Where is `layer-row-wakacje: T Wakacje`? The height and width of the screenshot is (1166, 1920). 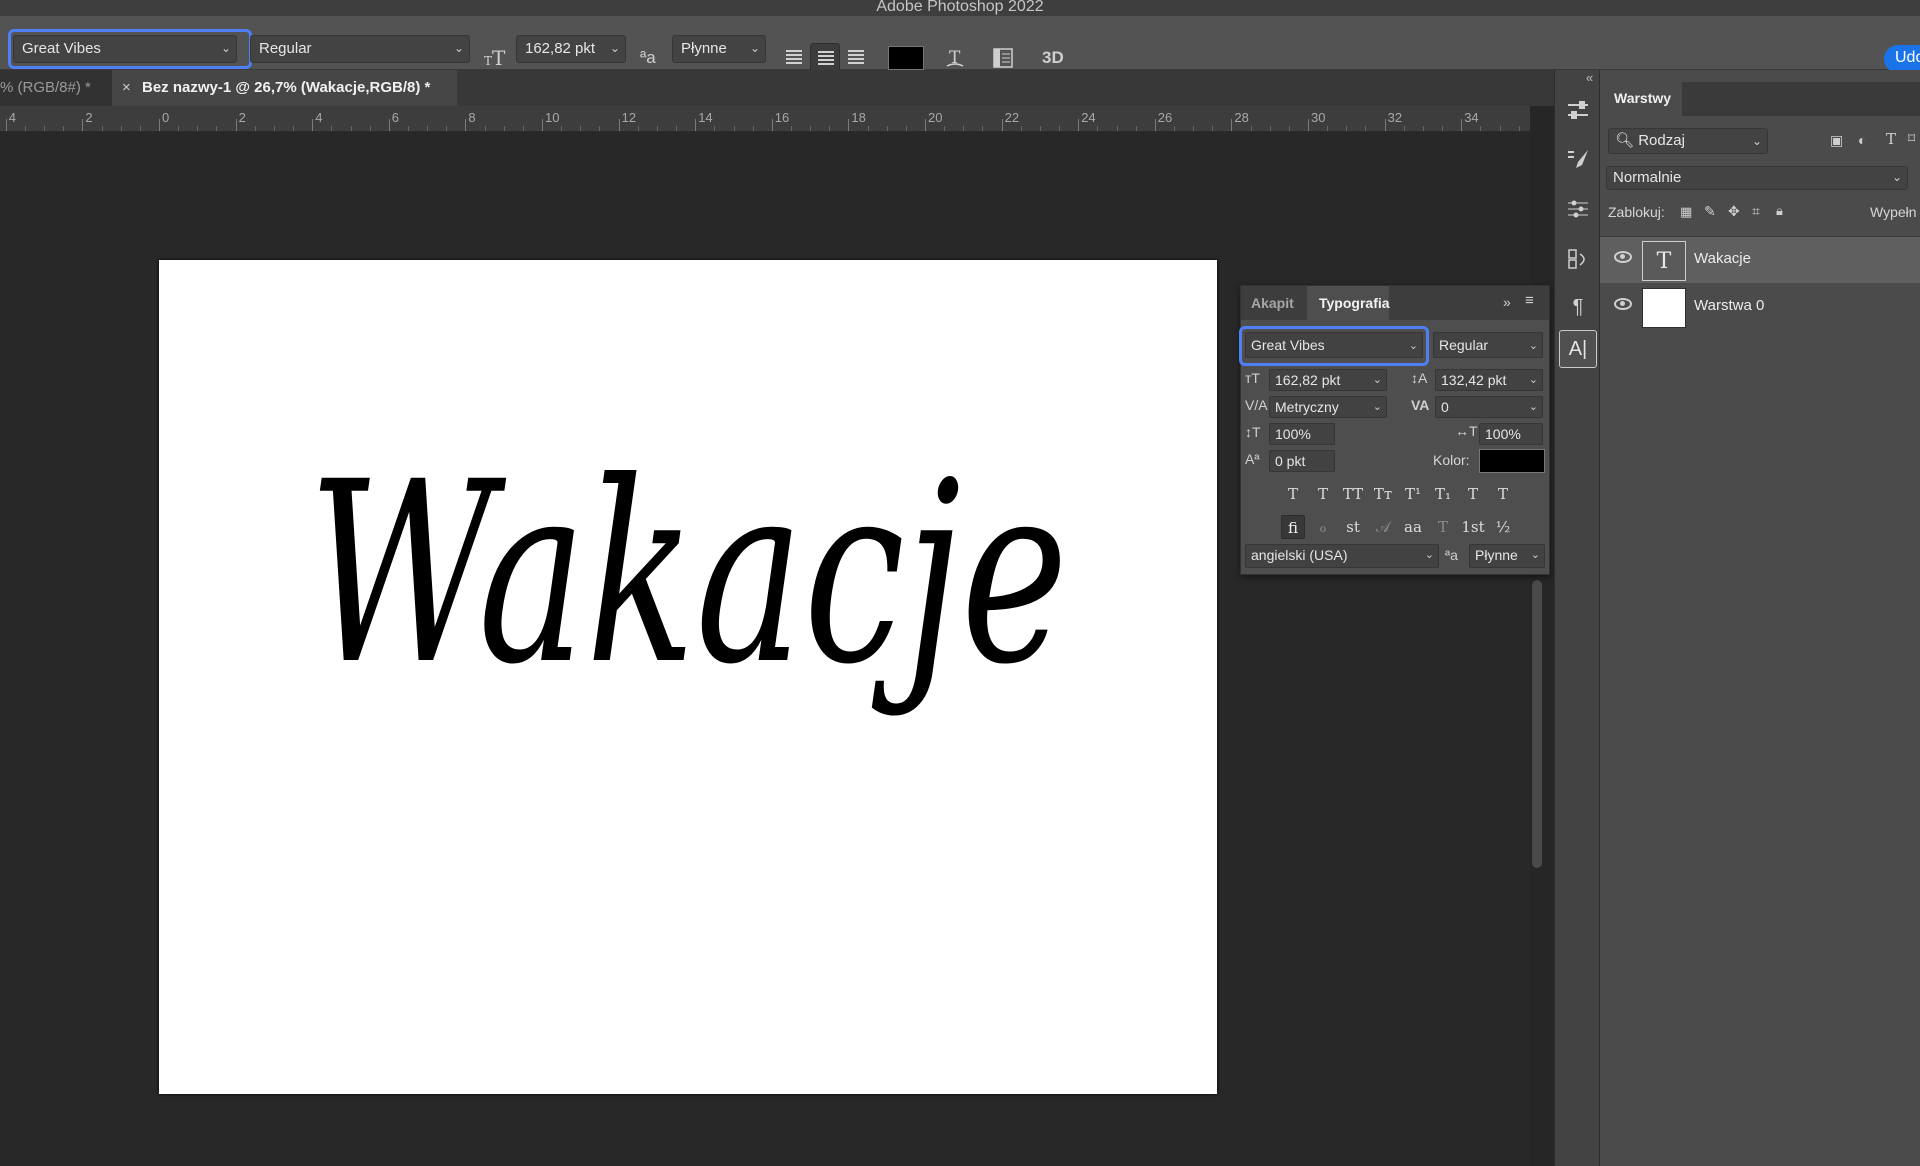 layer-row-wakacje: T Wakacje is located at coordinates (1760, 260).